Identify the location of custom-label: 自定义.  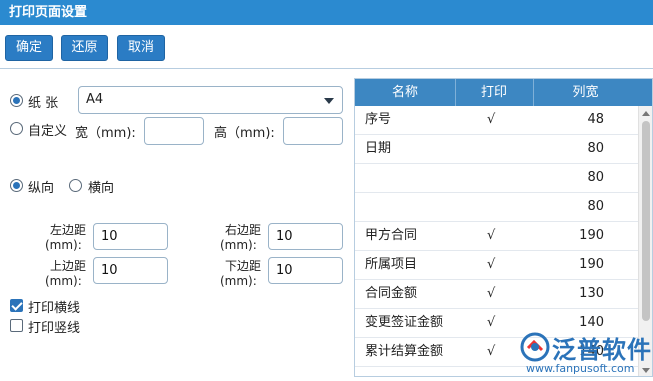
(48, 131).